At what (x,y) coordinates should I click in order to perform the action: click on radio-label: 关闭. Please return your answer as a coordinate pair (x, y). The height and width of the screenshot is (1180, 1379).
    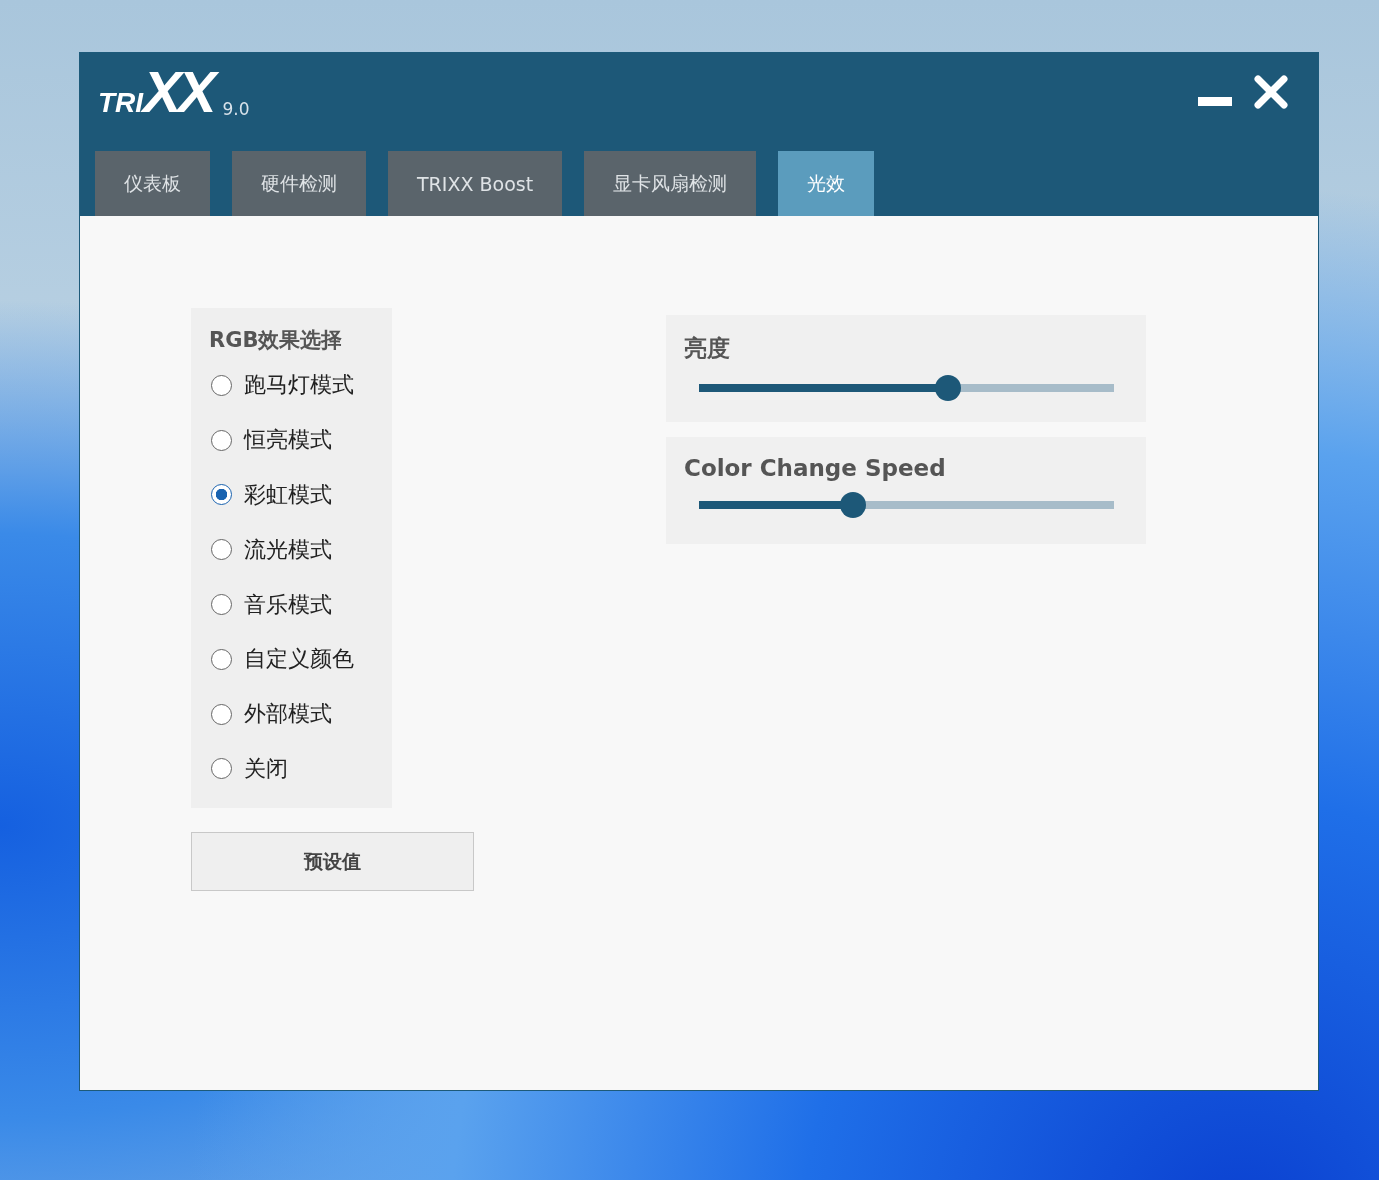
    Looking at the image, I should click on (266, 768).